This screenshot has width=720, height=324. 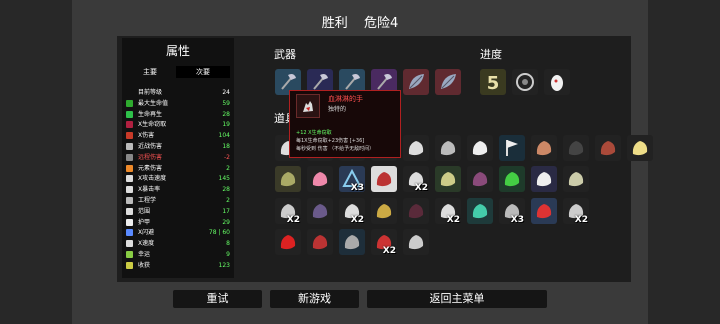 I want to click on item-candle-slot, so click(x=544, y=179).